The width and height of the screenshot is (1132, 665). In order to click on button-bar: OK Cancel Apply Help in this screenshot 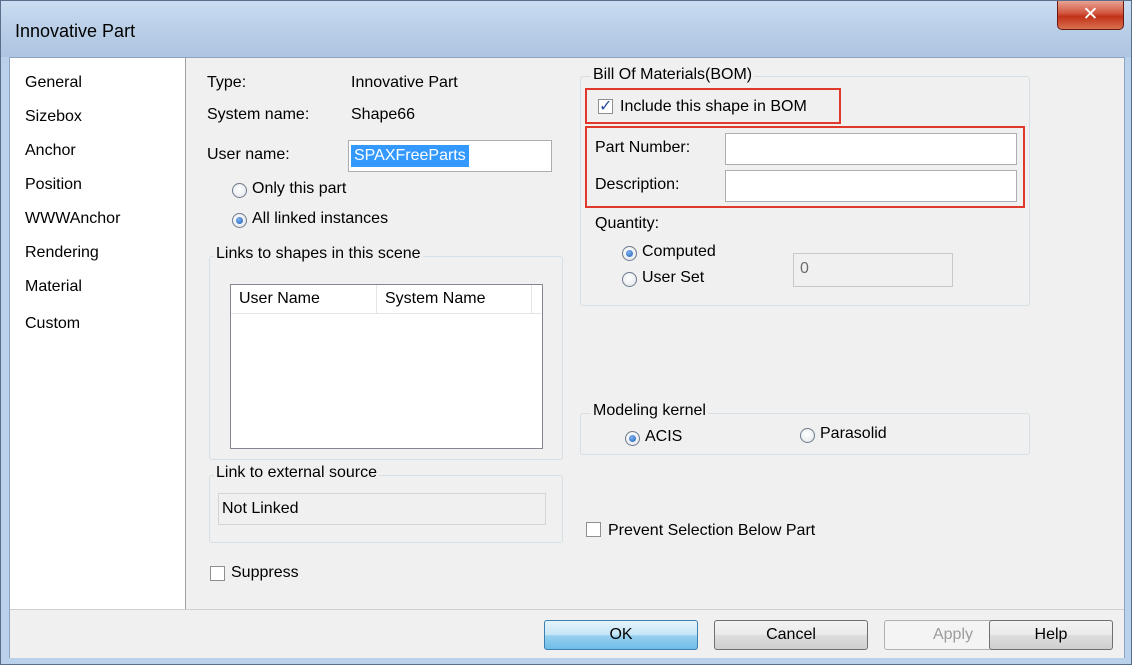, I will do `click(567, 633)`.